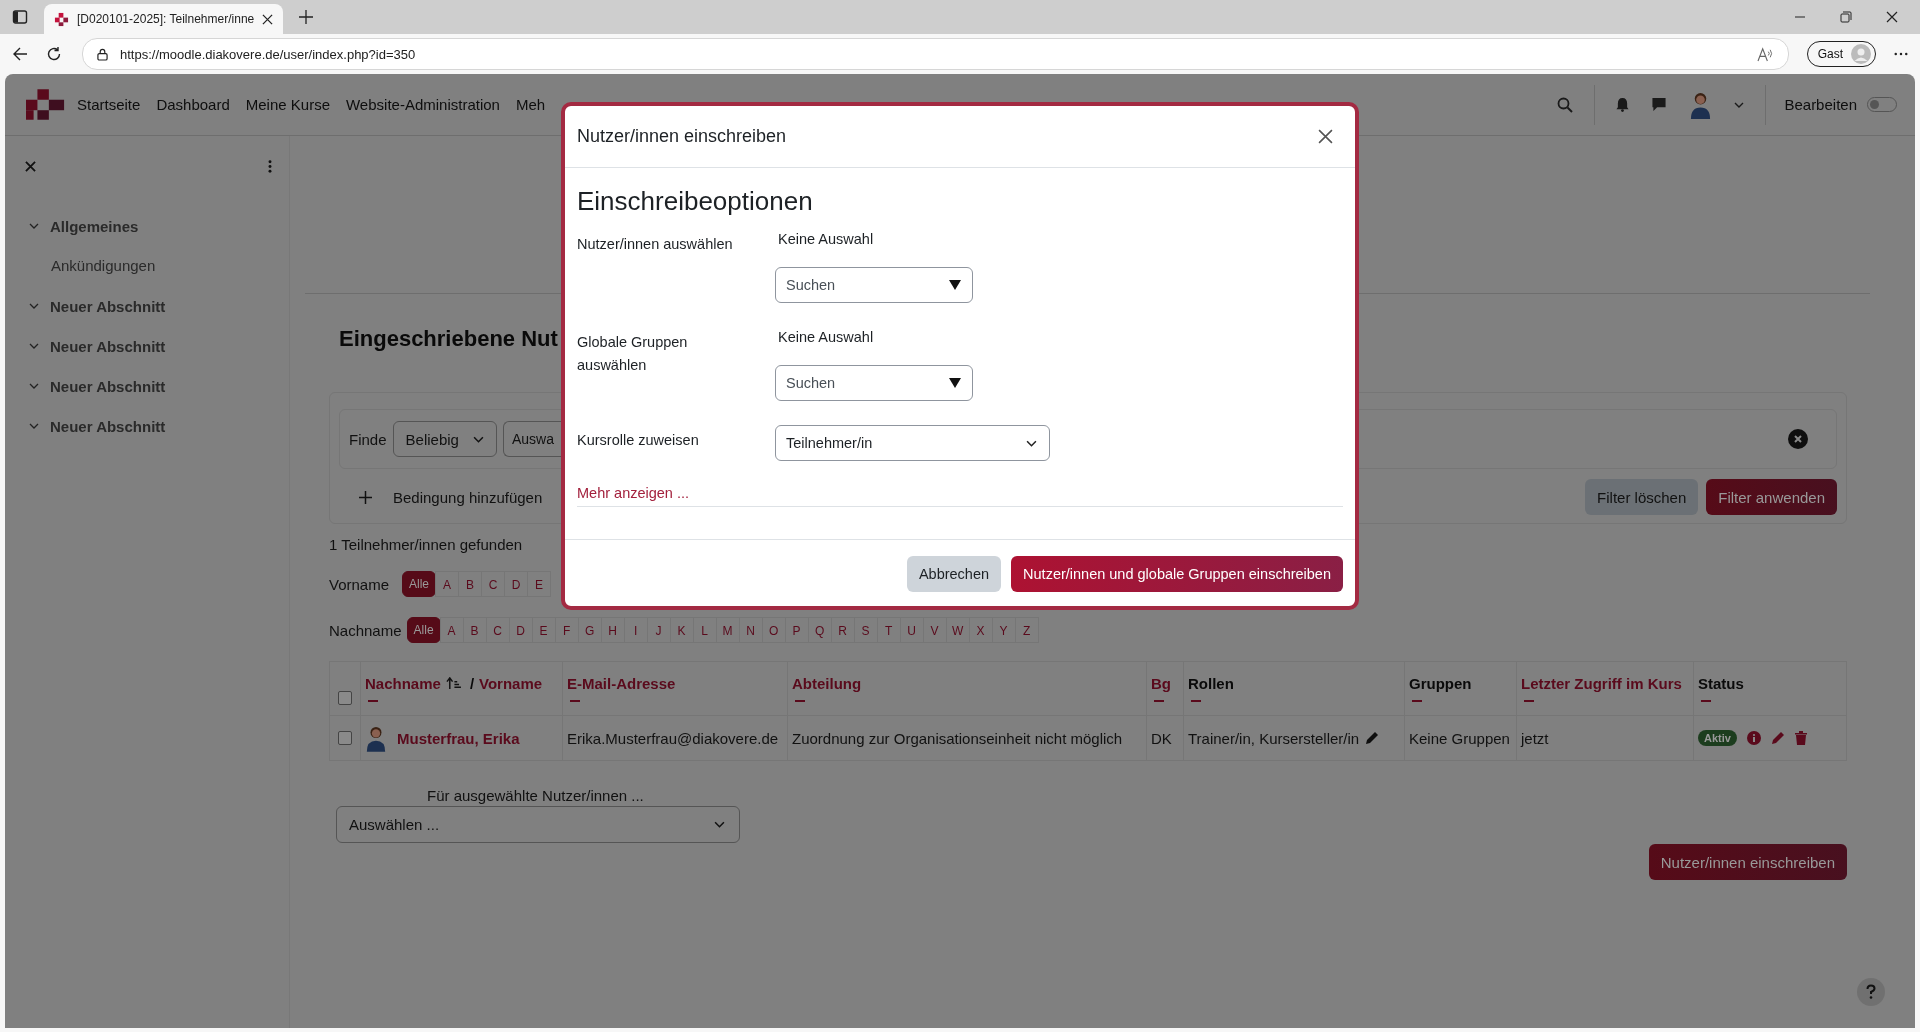 The image size is (1920, 1032). Describe the element at coordinates (912, 443) in the screenshot. I see `role-select: Teilnehmer/in` at that location.